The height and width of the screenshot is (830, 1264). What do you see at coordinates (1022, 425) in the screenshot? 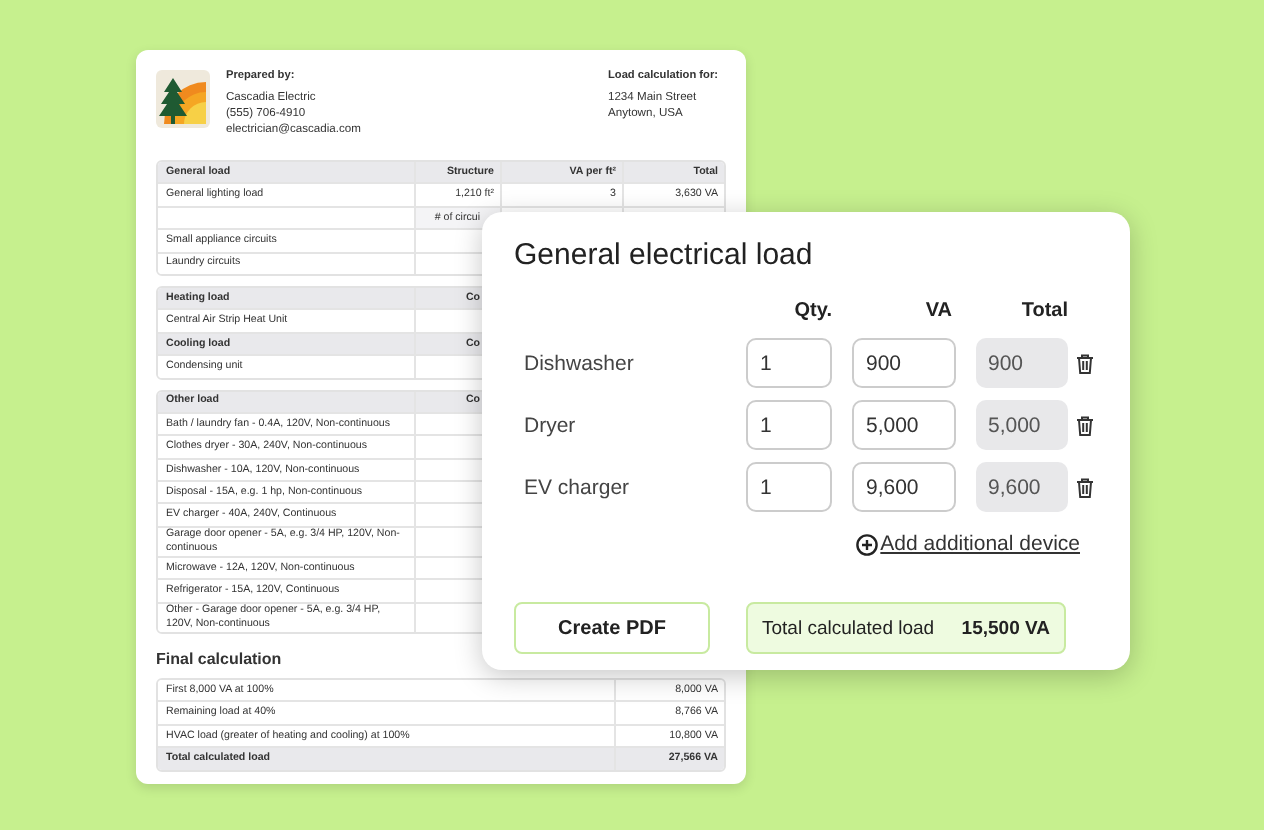
I see `total-field: 5,000` at bounding box center [1022, 425].